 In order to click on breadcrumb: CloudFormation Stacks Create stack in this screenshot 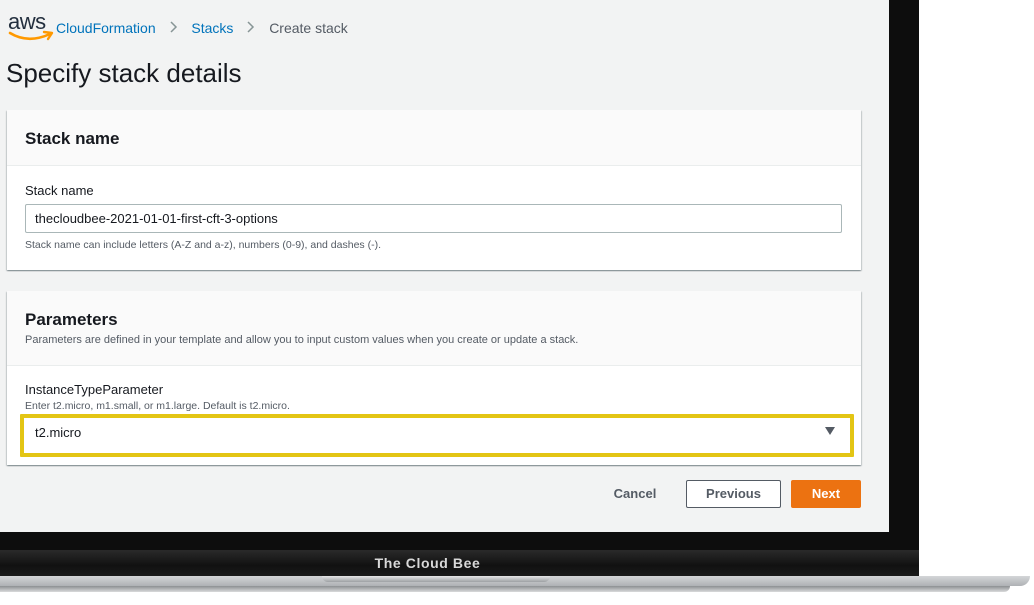, I will do `click(202, 28)`.